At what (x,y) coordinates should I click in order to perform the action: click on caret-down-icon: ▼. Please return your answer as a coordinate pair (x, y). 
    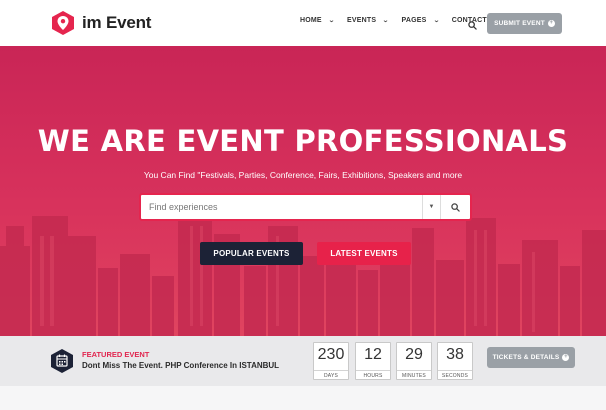
    Looking at the image, I should click on (431, 207).